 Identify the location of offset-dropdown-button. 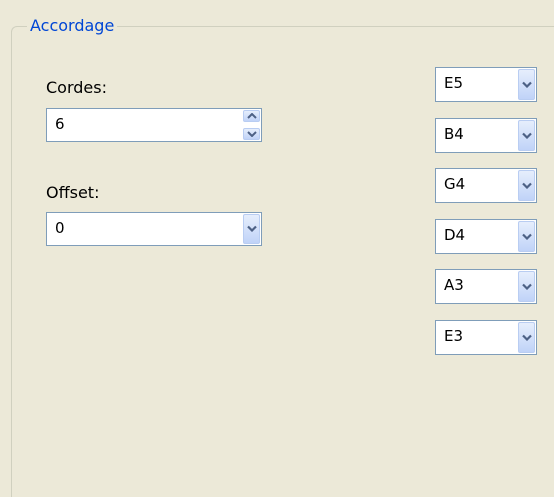
(251, 229).